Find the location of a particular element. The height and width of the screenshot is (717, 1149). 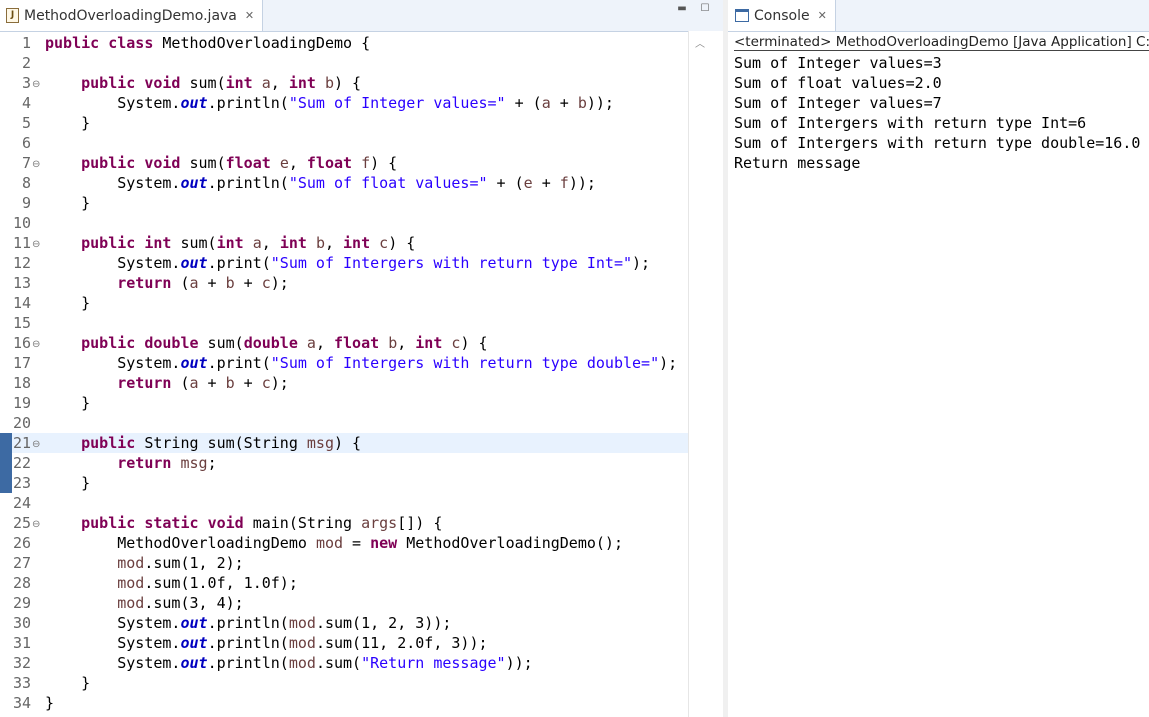

line-number: 11 is located at coordinates (21, 243).